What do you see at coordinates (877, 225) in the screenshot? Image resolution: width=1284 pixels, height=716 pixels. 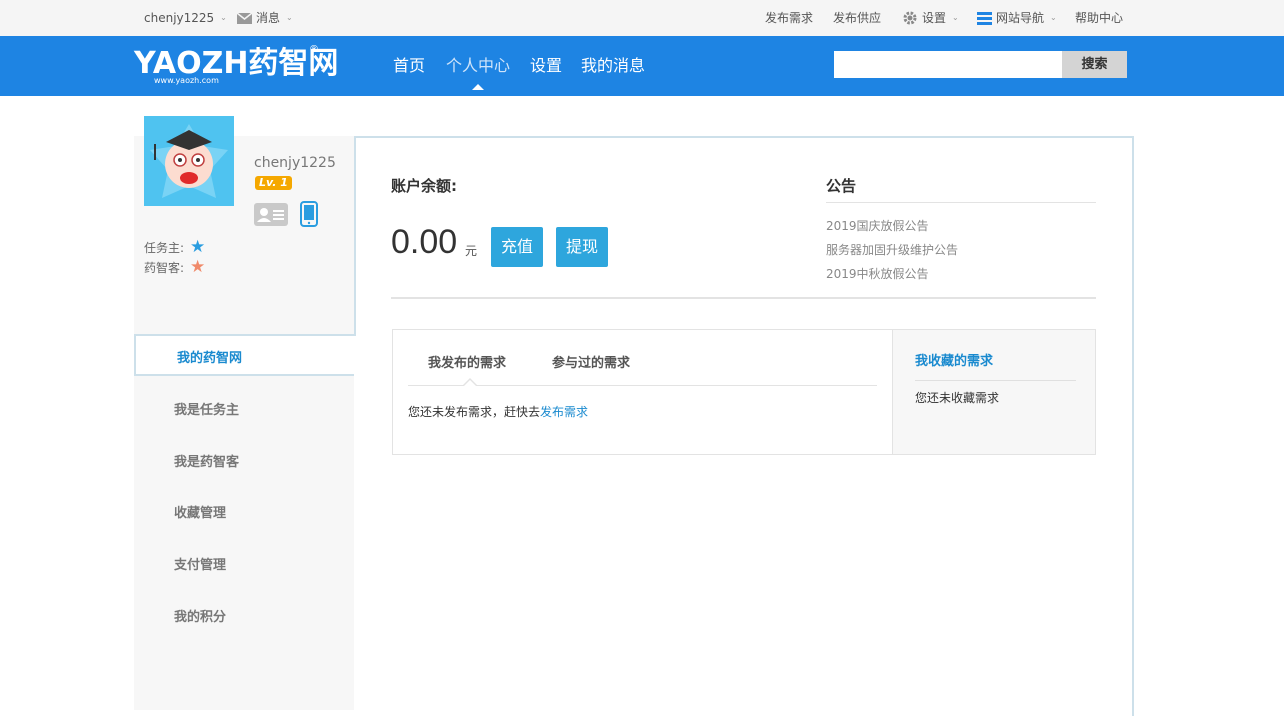 I see `notice-link: 2019国庆放假公告` at bounding box center [877, 225].